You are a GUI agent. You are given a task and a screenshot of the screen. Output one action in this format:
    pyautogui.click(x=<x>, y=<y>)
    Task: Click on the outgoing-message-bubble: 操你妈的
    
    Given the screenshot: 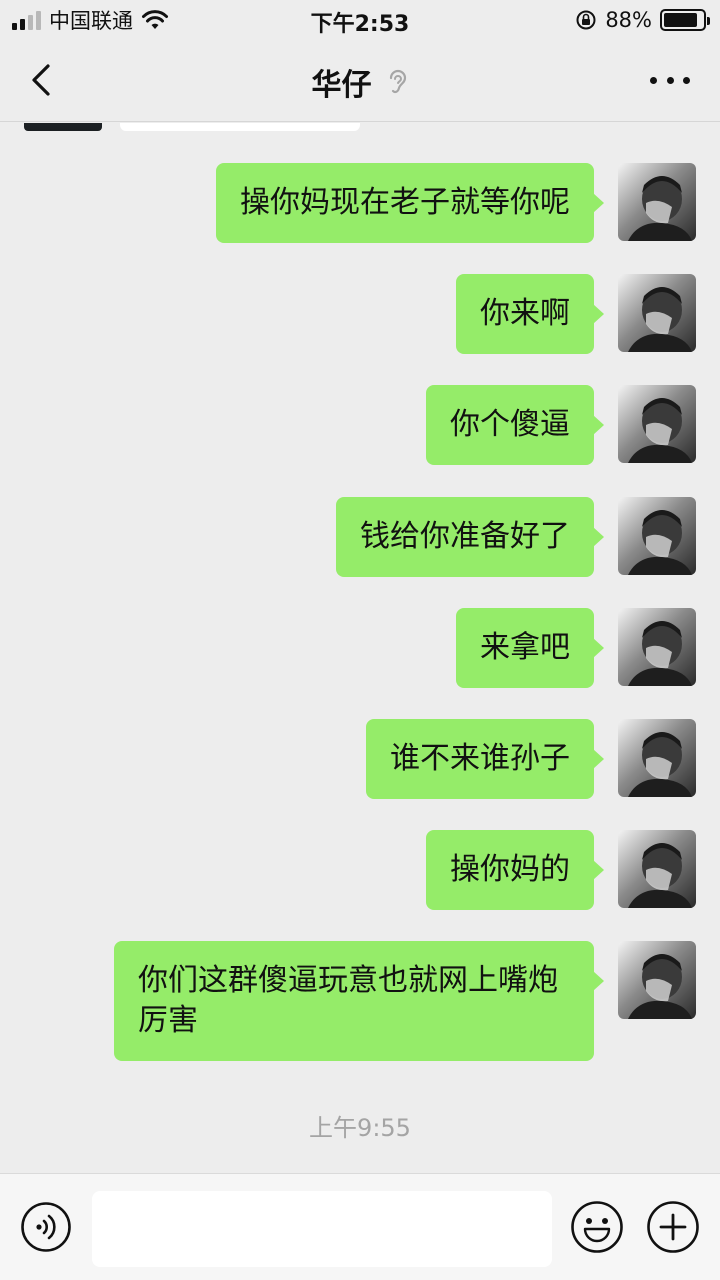 What is the action you would take?
    pyautogui.click(x=515, y=870)
    